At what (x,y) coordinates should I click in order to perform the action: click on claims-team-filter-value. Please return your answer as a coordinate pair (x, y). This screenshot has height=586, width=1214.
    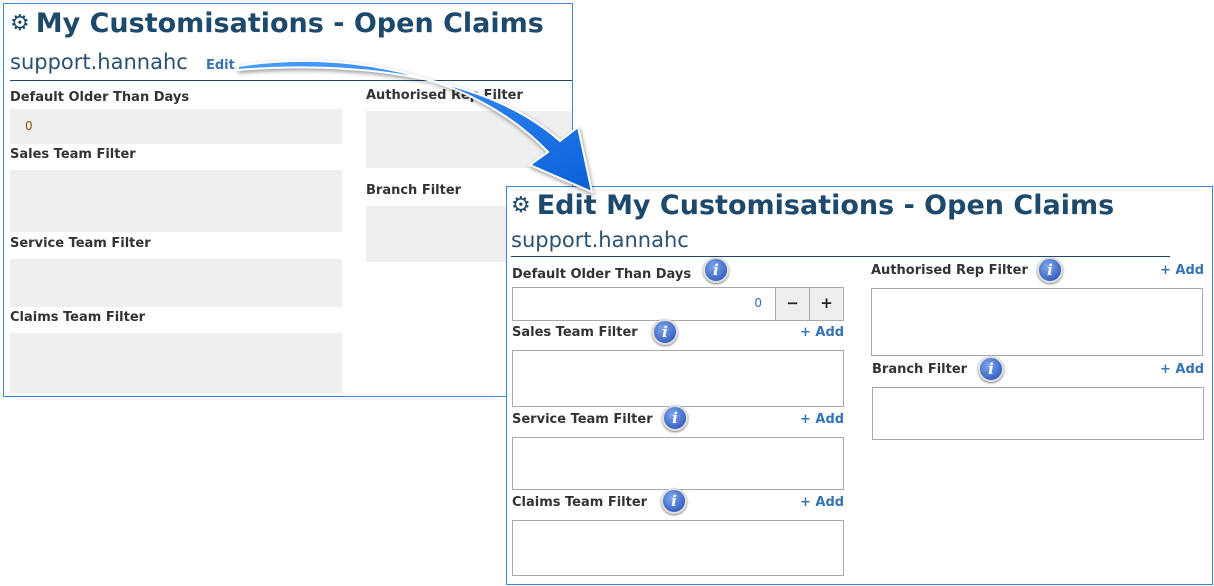
    Looking at the image, I should click on (176, 363).